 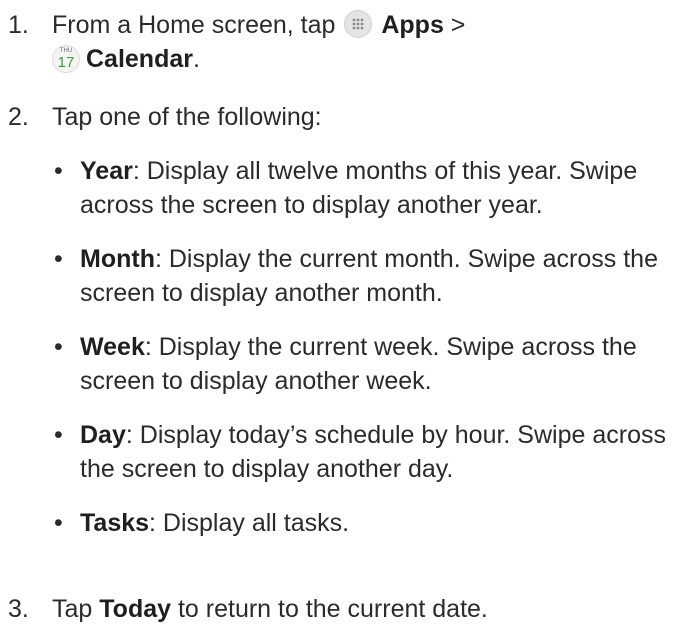 I want to click on calendar-app-icon: THU 17, so click(x=66, y=59).